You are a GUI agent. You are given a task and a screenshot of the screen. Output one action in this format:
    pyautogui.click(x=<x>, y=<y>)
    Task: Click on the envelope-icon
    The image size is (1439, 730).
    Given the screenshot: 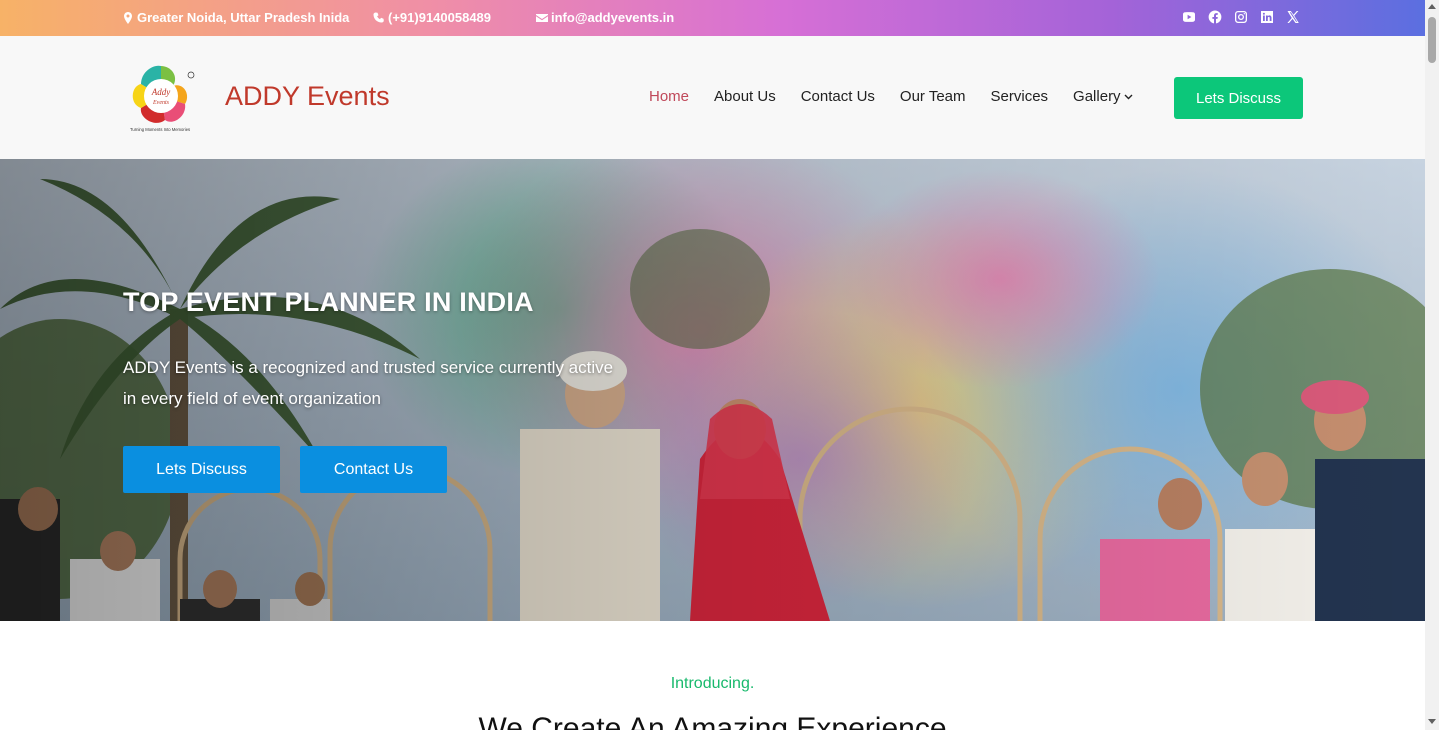 What is the action you would take?
    pyautogui.click(x=542, y=17)
    